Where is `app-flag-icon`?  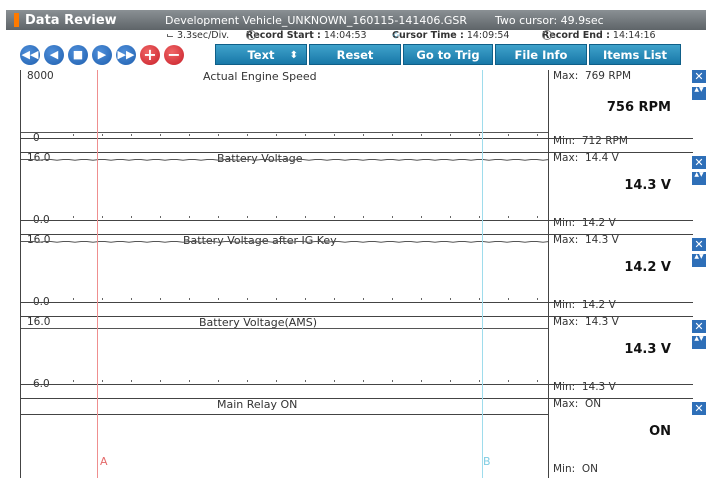 app-flag-icon is located at coordinates (16, 20).